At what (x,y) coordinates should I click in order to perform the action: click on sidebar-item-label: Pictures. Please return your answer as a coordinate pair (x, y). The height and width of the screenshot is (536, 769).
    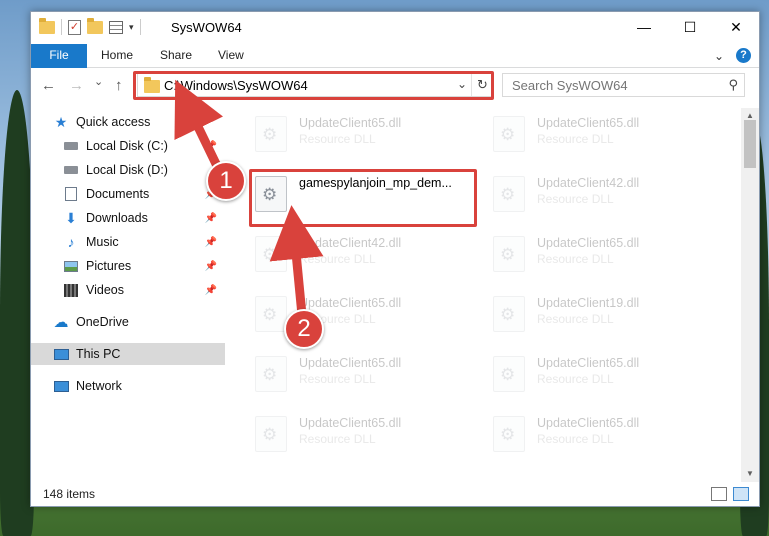
    Looking at the image, I should click on (109, 266).